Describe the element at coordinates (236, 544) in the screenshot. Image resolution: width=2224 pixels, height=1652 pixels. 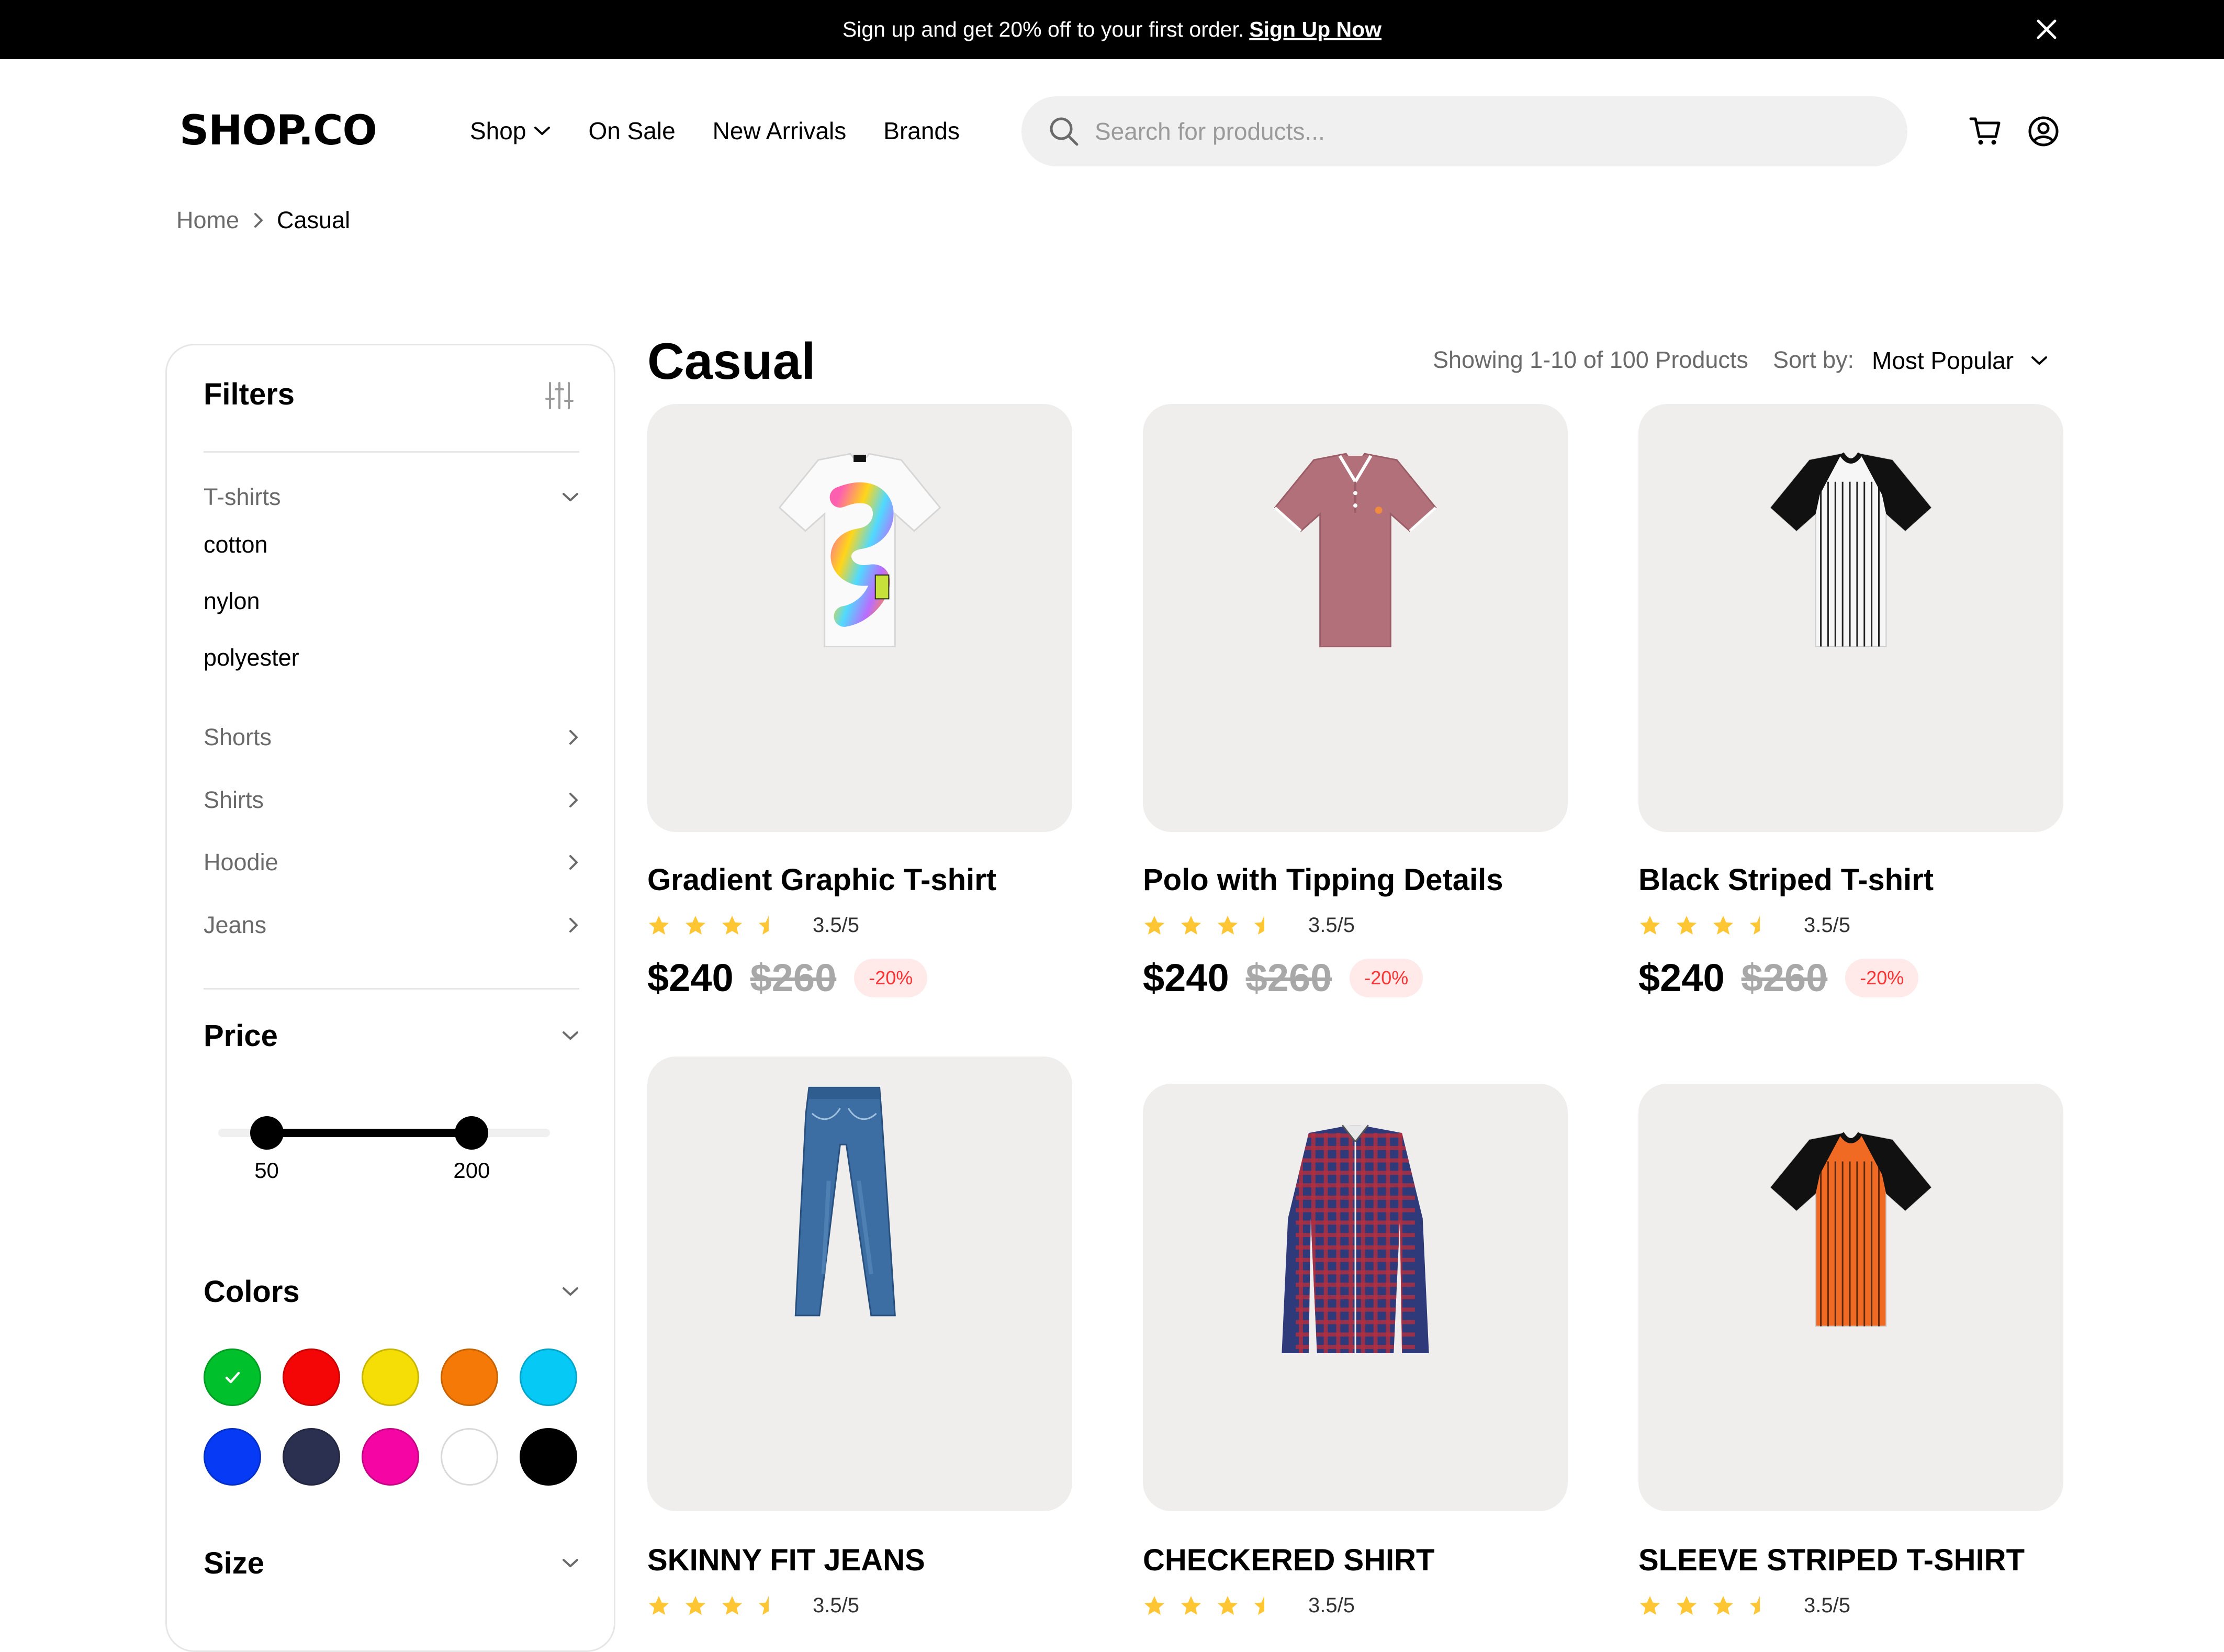
I see `subcategory-cotton: cotton` at that location.